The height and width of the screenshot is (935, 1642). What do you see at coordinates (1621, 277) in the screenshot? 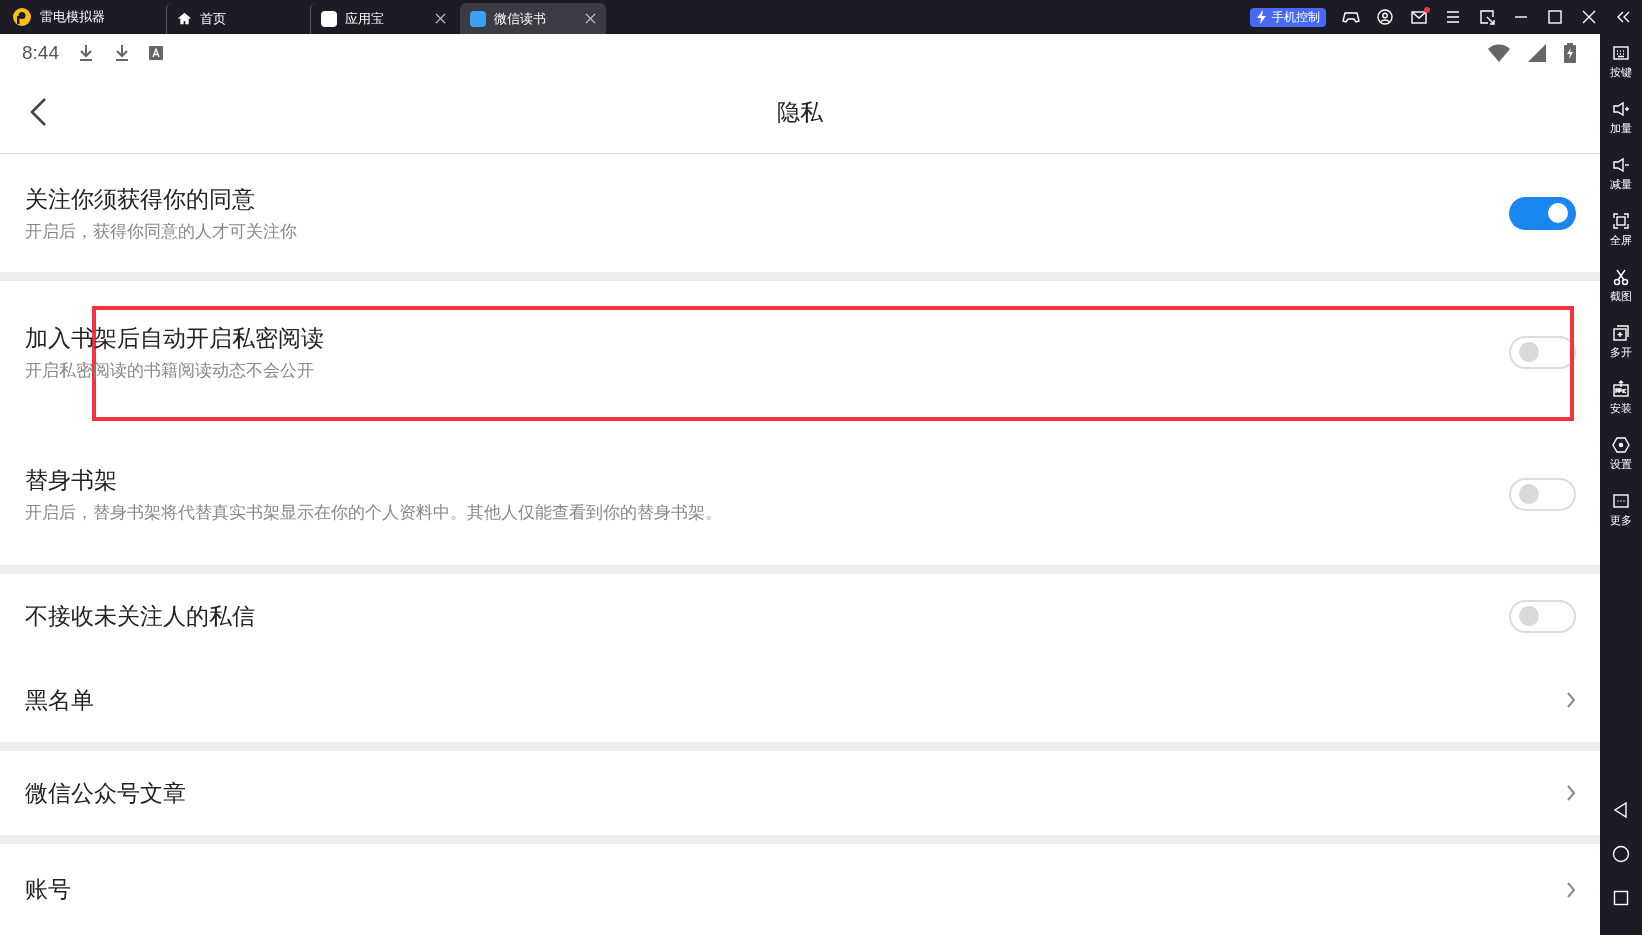
I see `scissors-icon` at bounding box center [1621, 277].